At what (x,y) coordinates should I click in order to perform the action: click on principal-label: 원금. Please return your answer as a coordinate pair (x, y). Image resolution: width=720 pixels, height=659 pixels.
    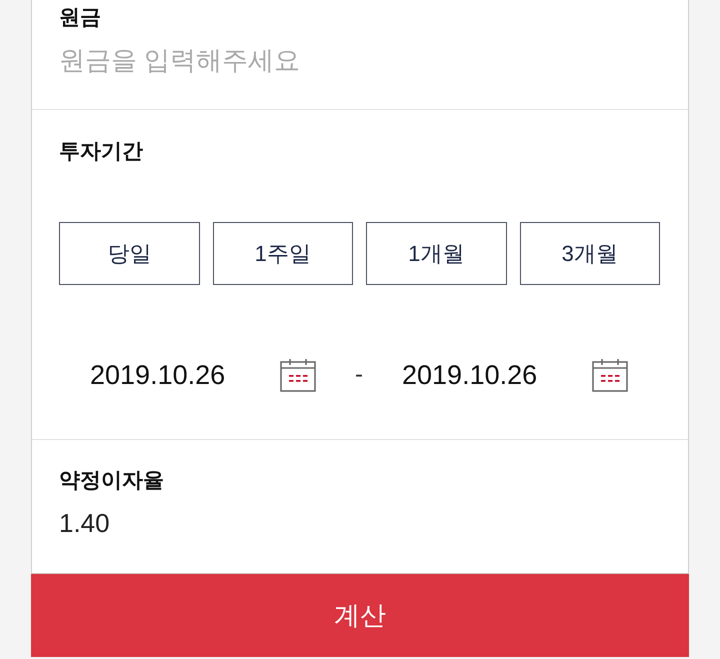
    Looking at the image, I should click on (80, 18).